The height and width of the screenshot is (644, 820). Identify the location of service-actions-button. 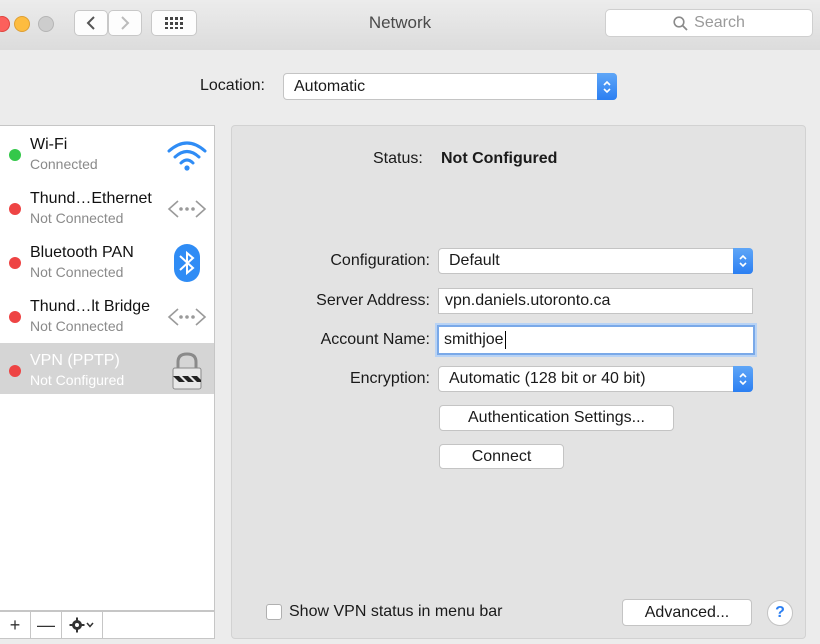
(82, 625).